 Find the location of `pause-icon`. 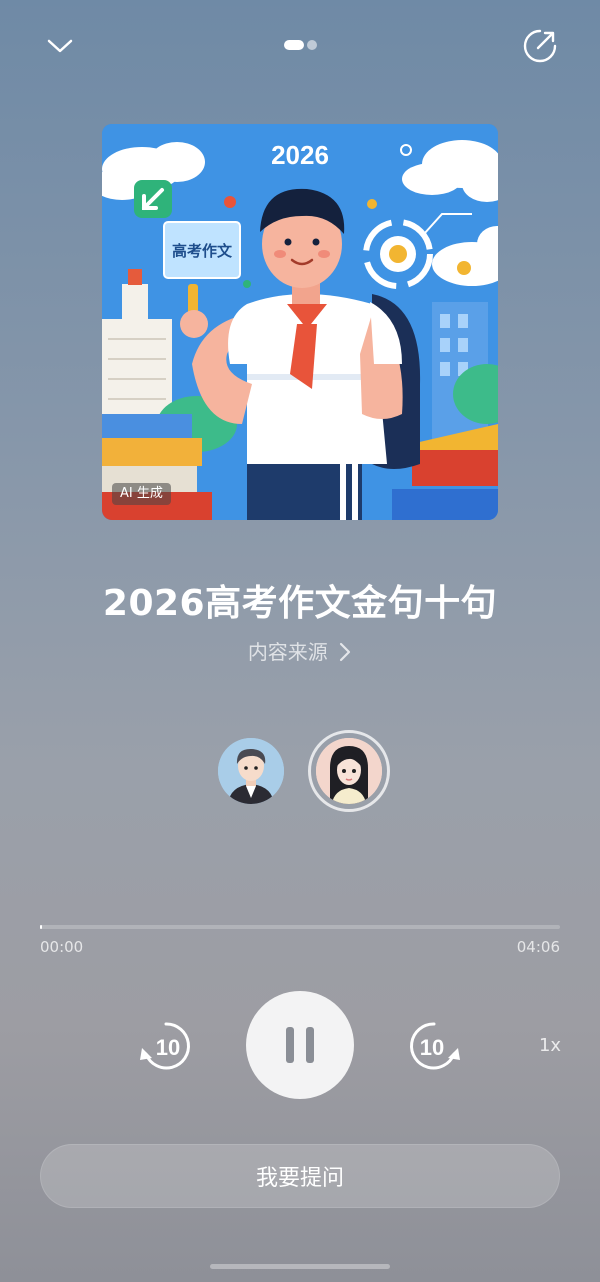

pause-icon is located at coordinates (300, 1045).